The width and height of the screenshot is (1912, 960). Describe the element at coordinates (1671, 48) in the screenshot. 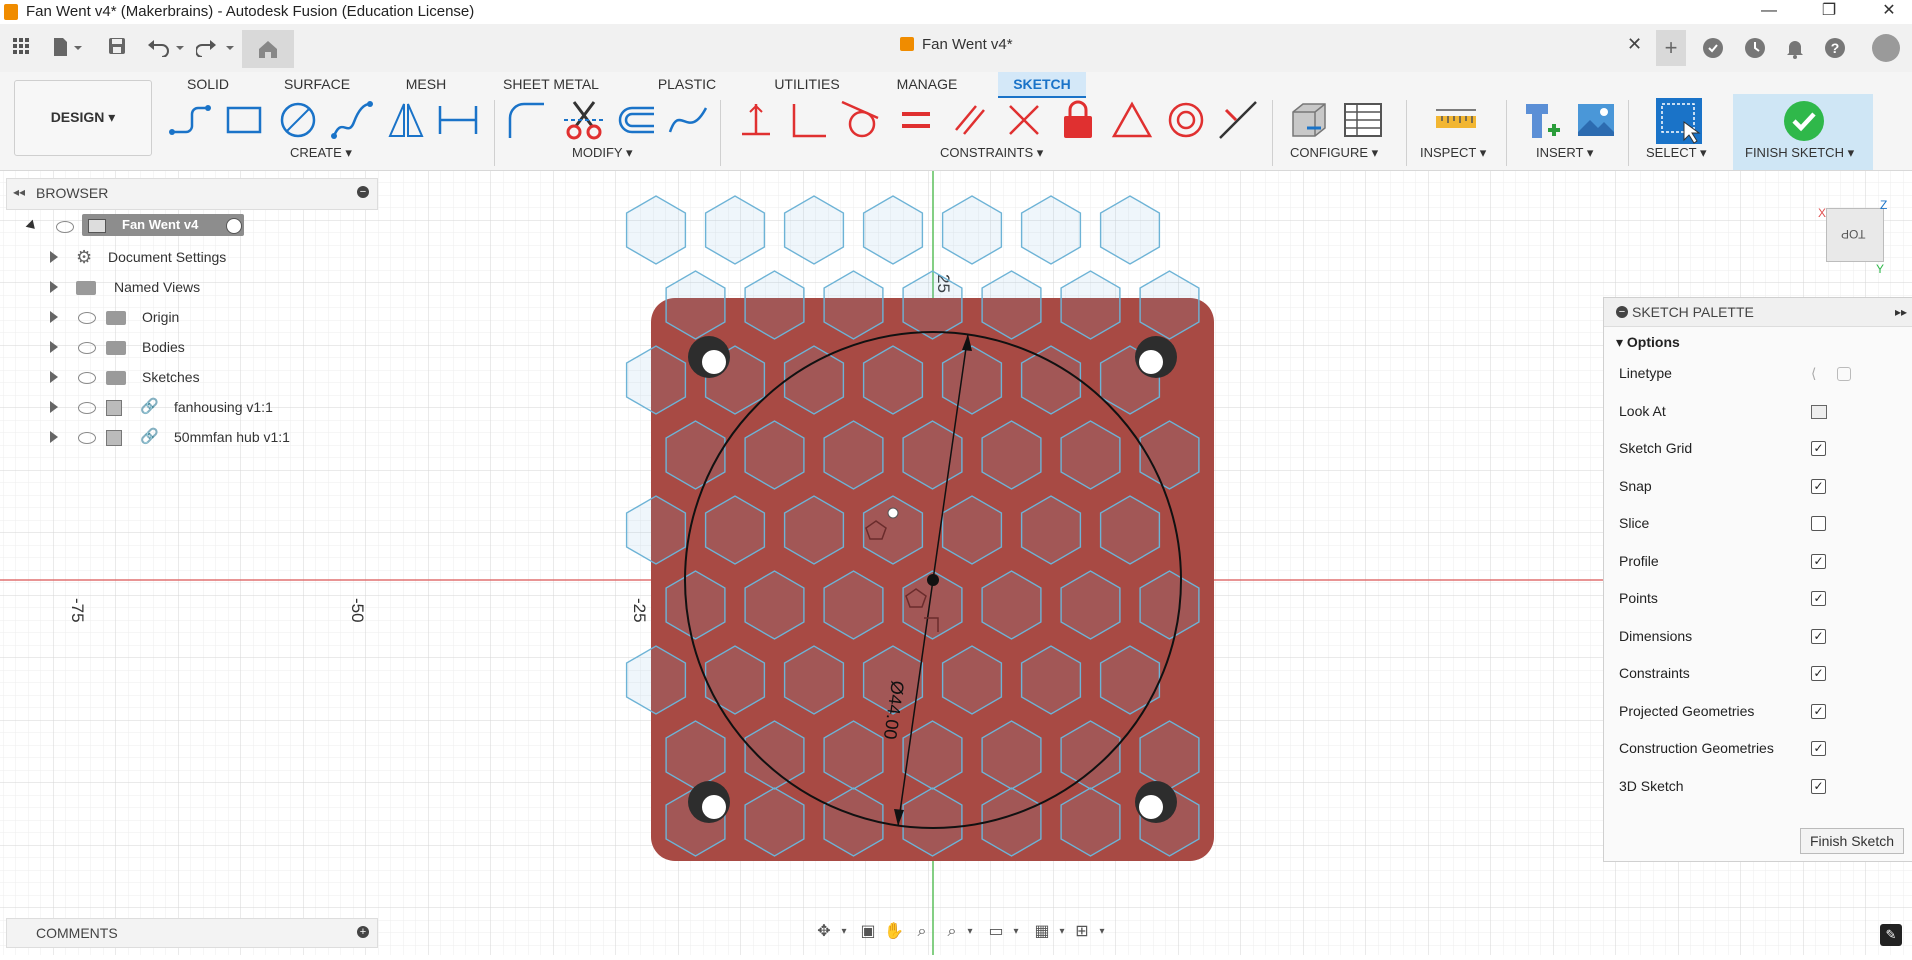

I see `new-tab-button: +` at that location.